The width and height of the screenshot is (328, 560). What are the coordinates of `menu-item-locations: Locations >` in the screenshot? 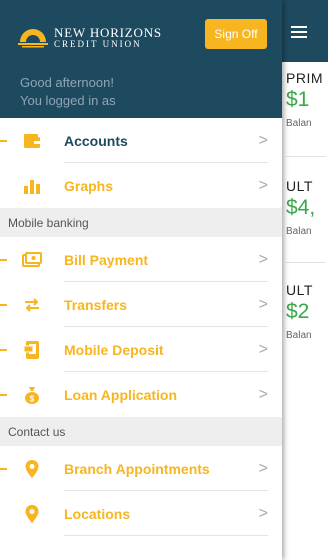 It's located at (141, 513).